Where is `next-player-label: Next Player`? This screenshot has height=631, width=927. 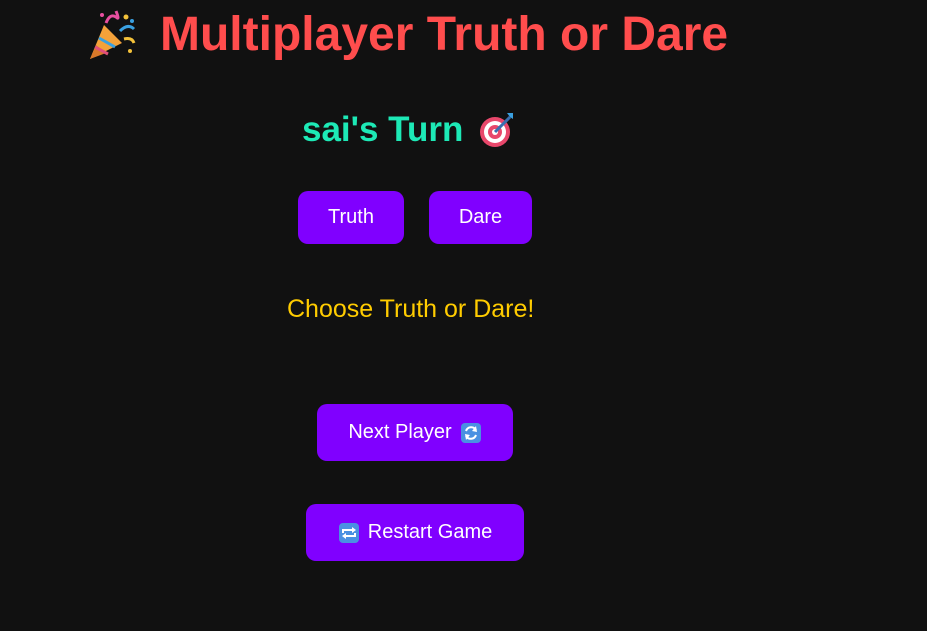
next-player-label: Next Player is located at coordinates (400, 432).